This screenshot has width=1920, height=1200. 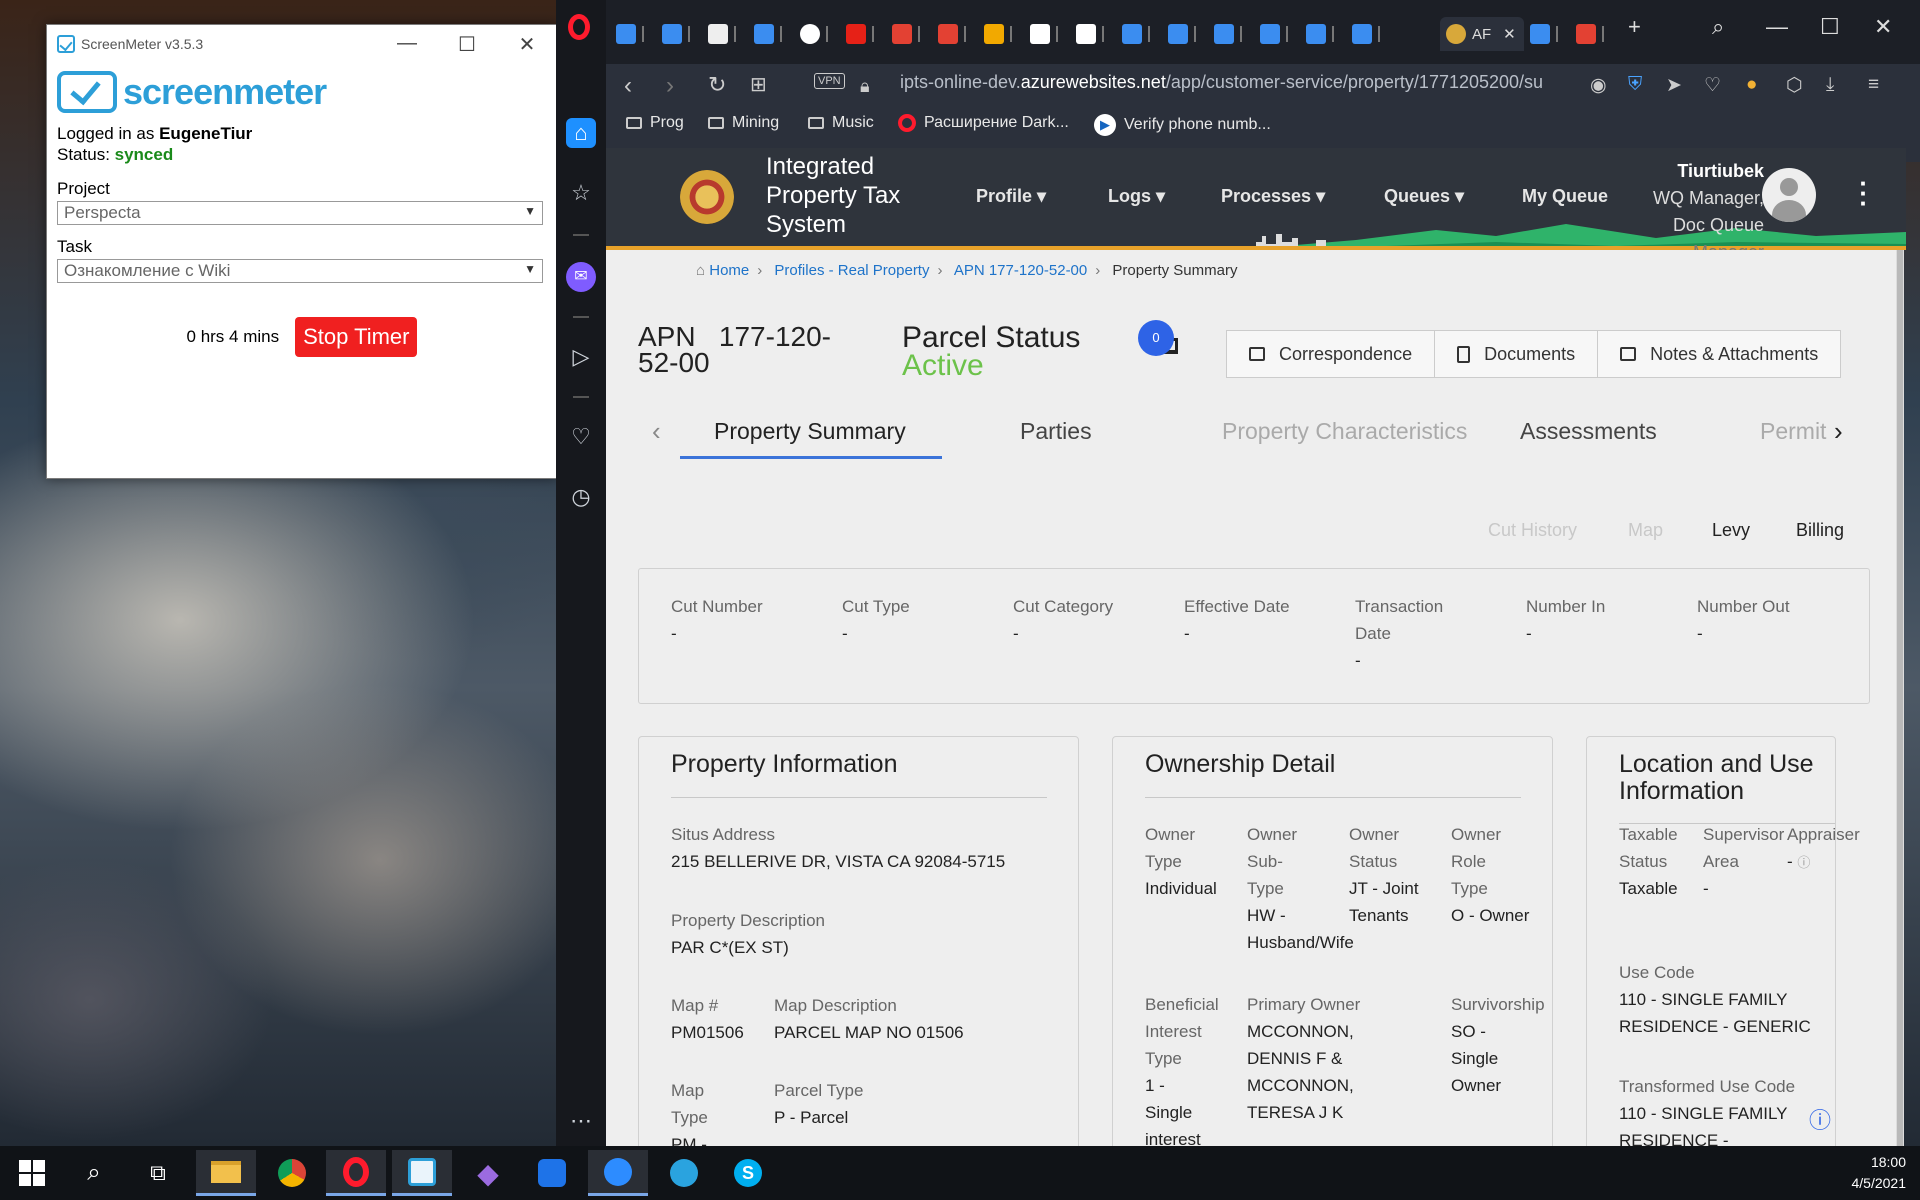 I want to click on nav-queues: Queues ▾, so click(x=1424, y=196).